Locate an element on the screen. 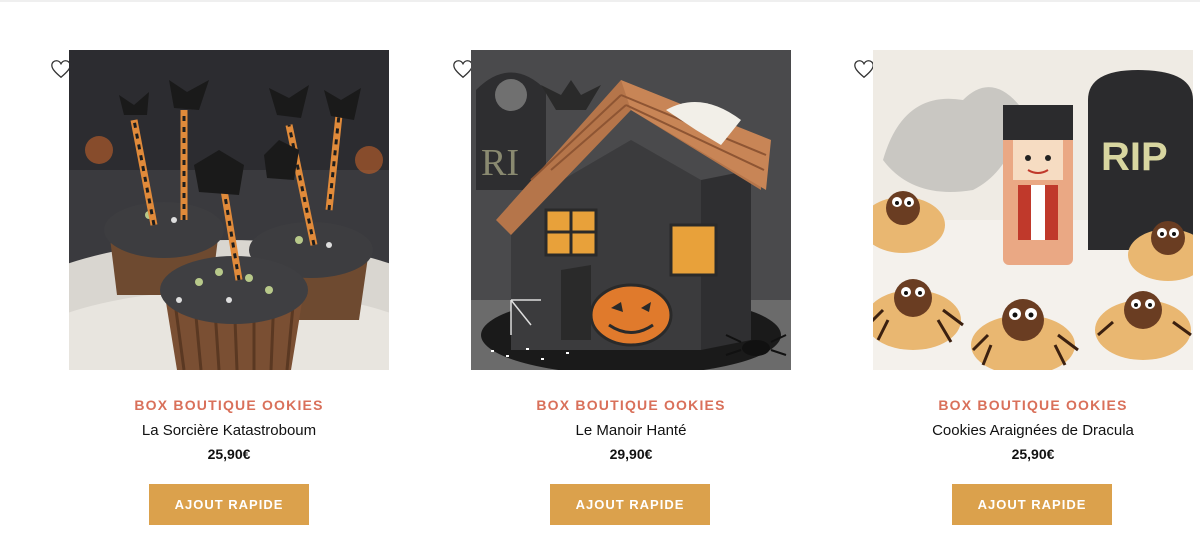  svg-text: RI is located at coordinates (500, 163).